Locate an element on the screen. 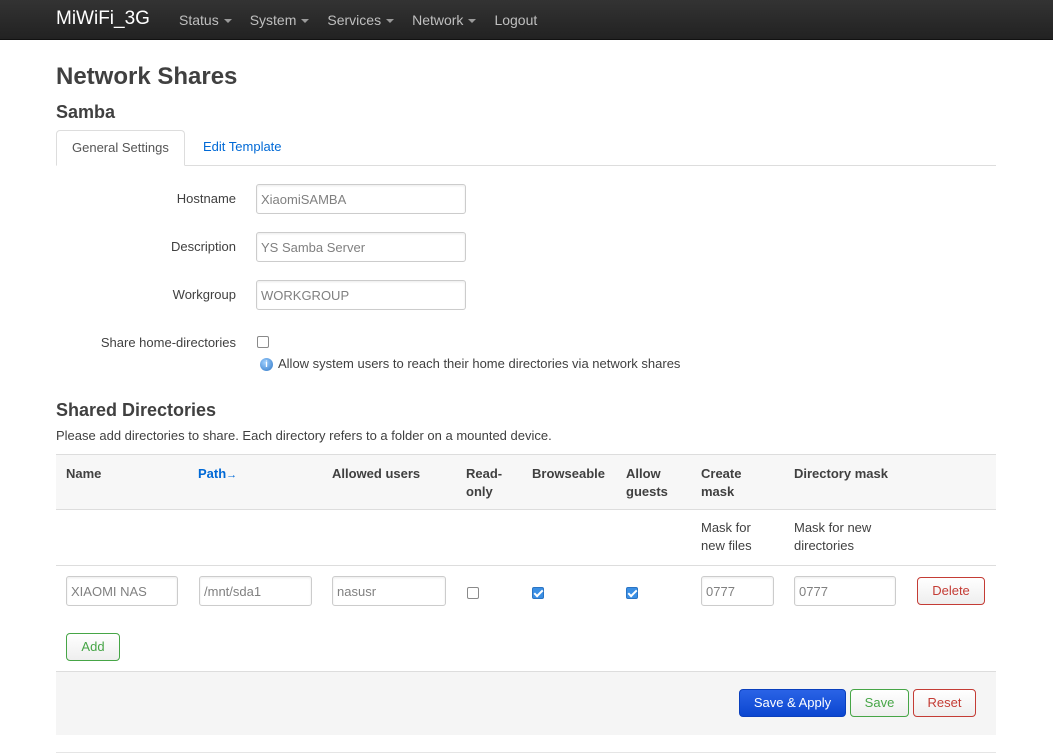  col-allow-guests-line2: guests is located at coordinates (647, 491).